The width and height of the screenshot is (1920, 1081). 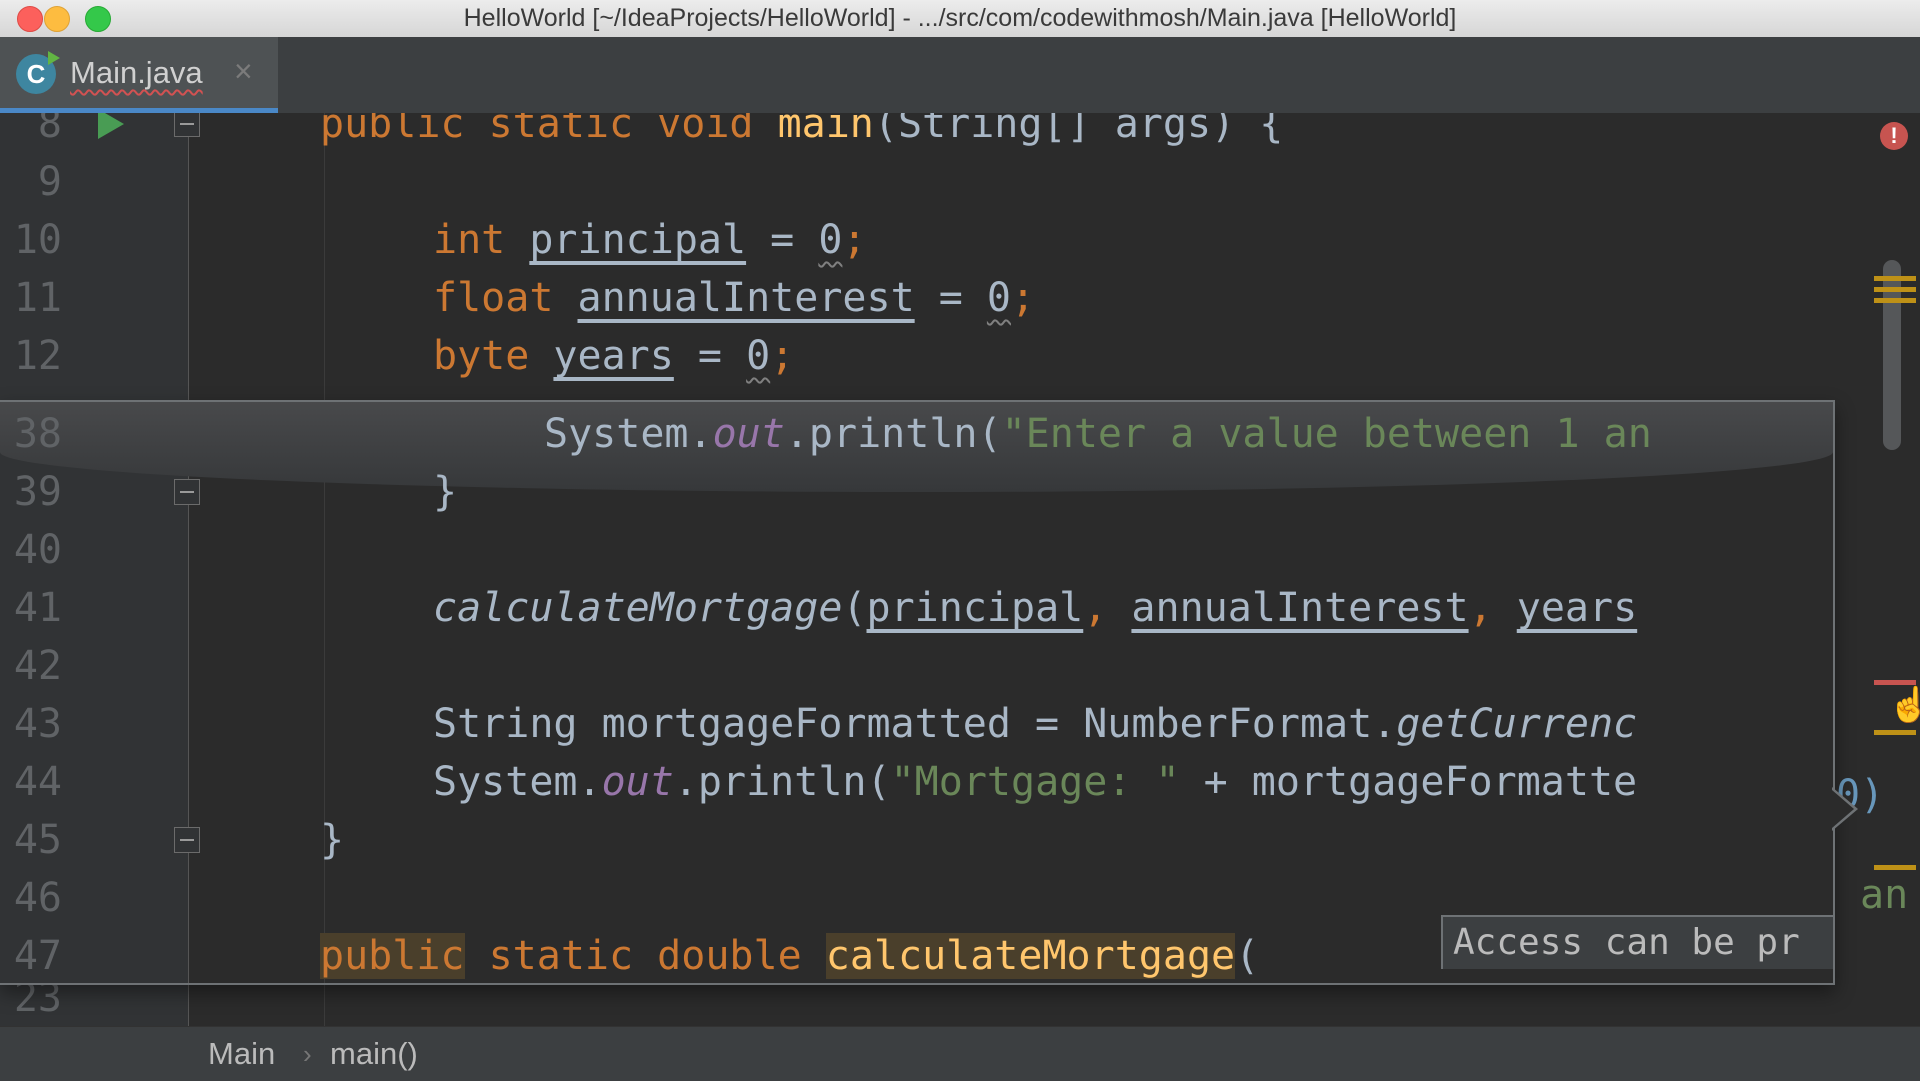 What do you see at coordinates (1078, 130) in the screenshot?
I see `code-token: (String[] args) {` at bounding box center [1078, 130].